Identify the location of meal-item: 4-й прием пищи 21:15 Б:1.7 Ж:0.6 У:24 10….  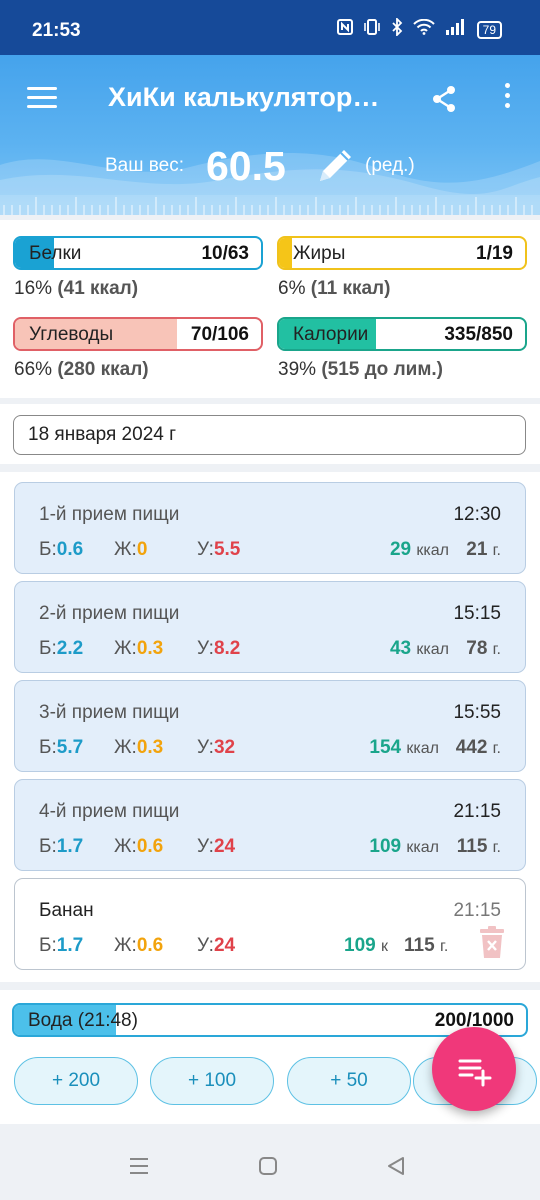
(270, 825).